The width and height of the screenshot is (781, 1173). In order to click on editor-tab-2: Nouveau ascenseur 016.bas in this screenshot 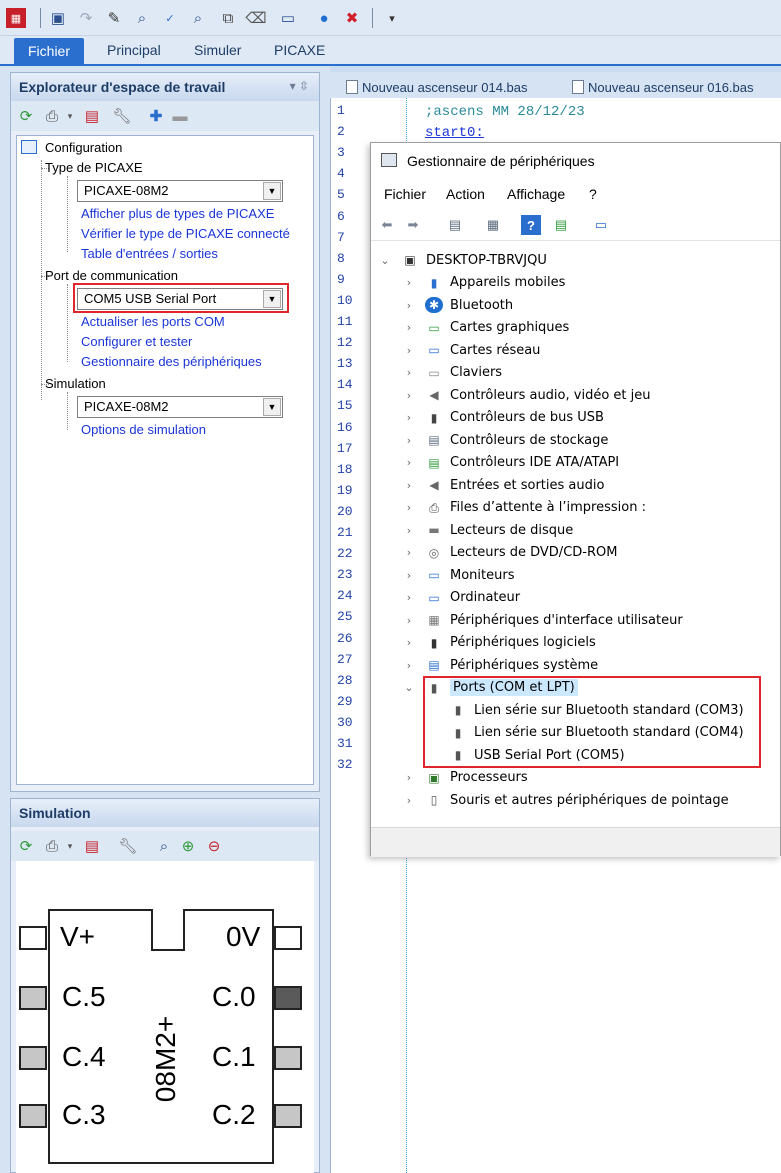, I will do `click(663, 87)`.